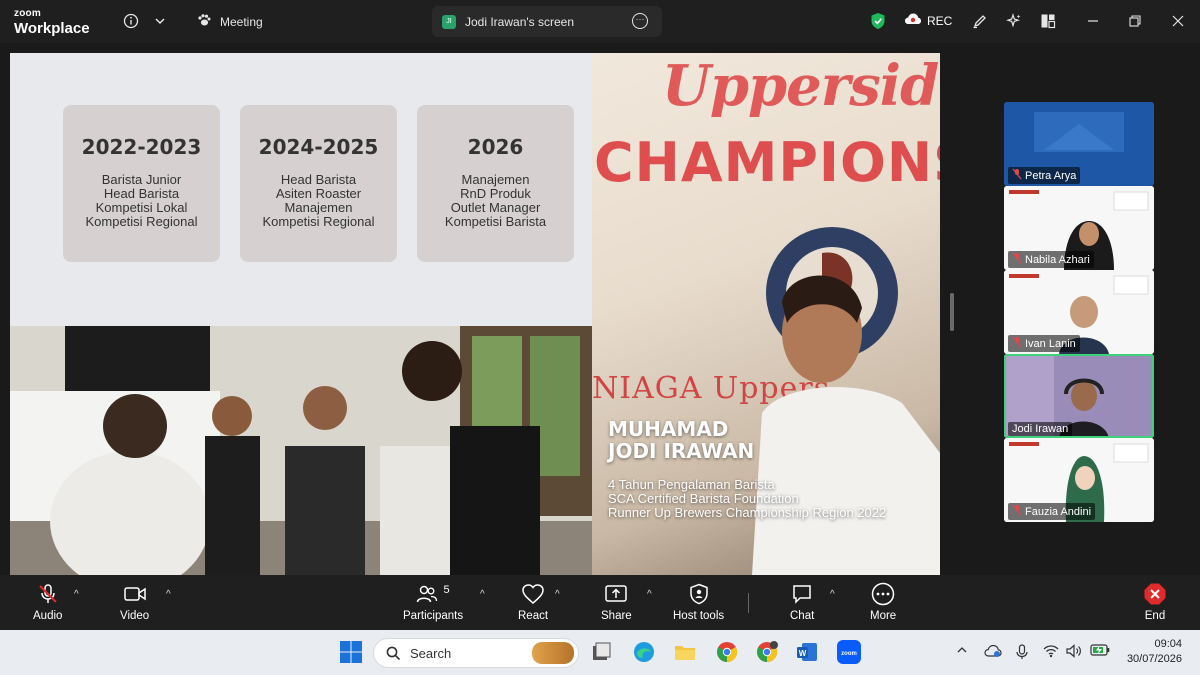 Image resolution: width=1200 pixels, height=675 pixels. Describe the element at coordinates (1022, 653) in the screenshot. I see `microphone-icon` at that location.